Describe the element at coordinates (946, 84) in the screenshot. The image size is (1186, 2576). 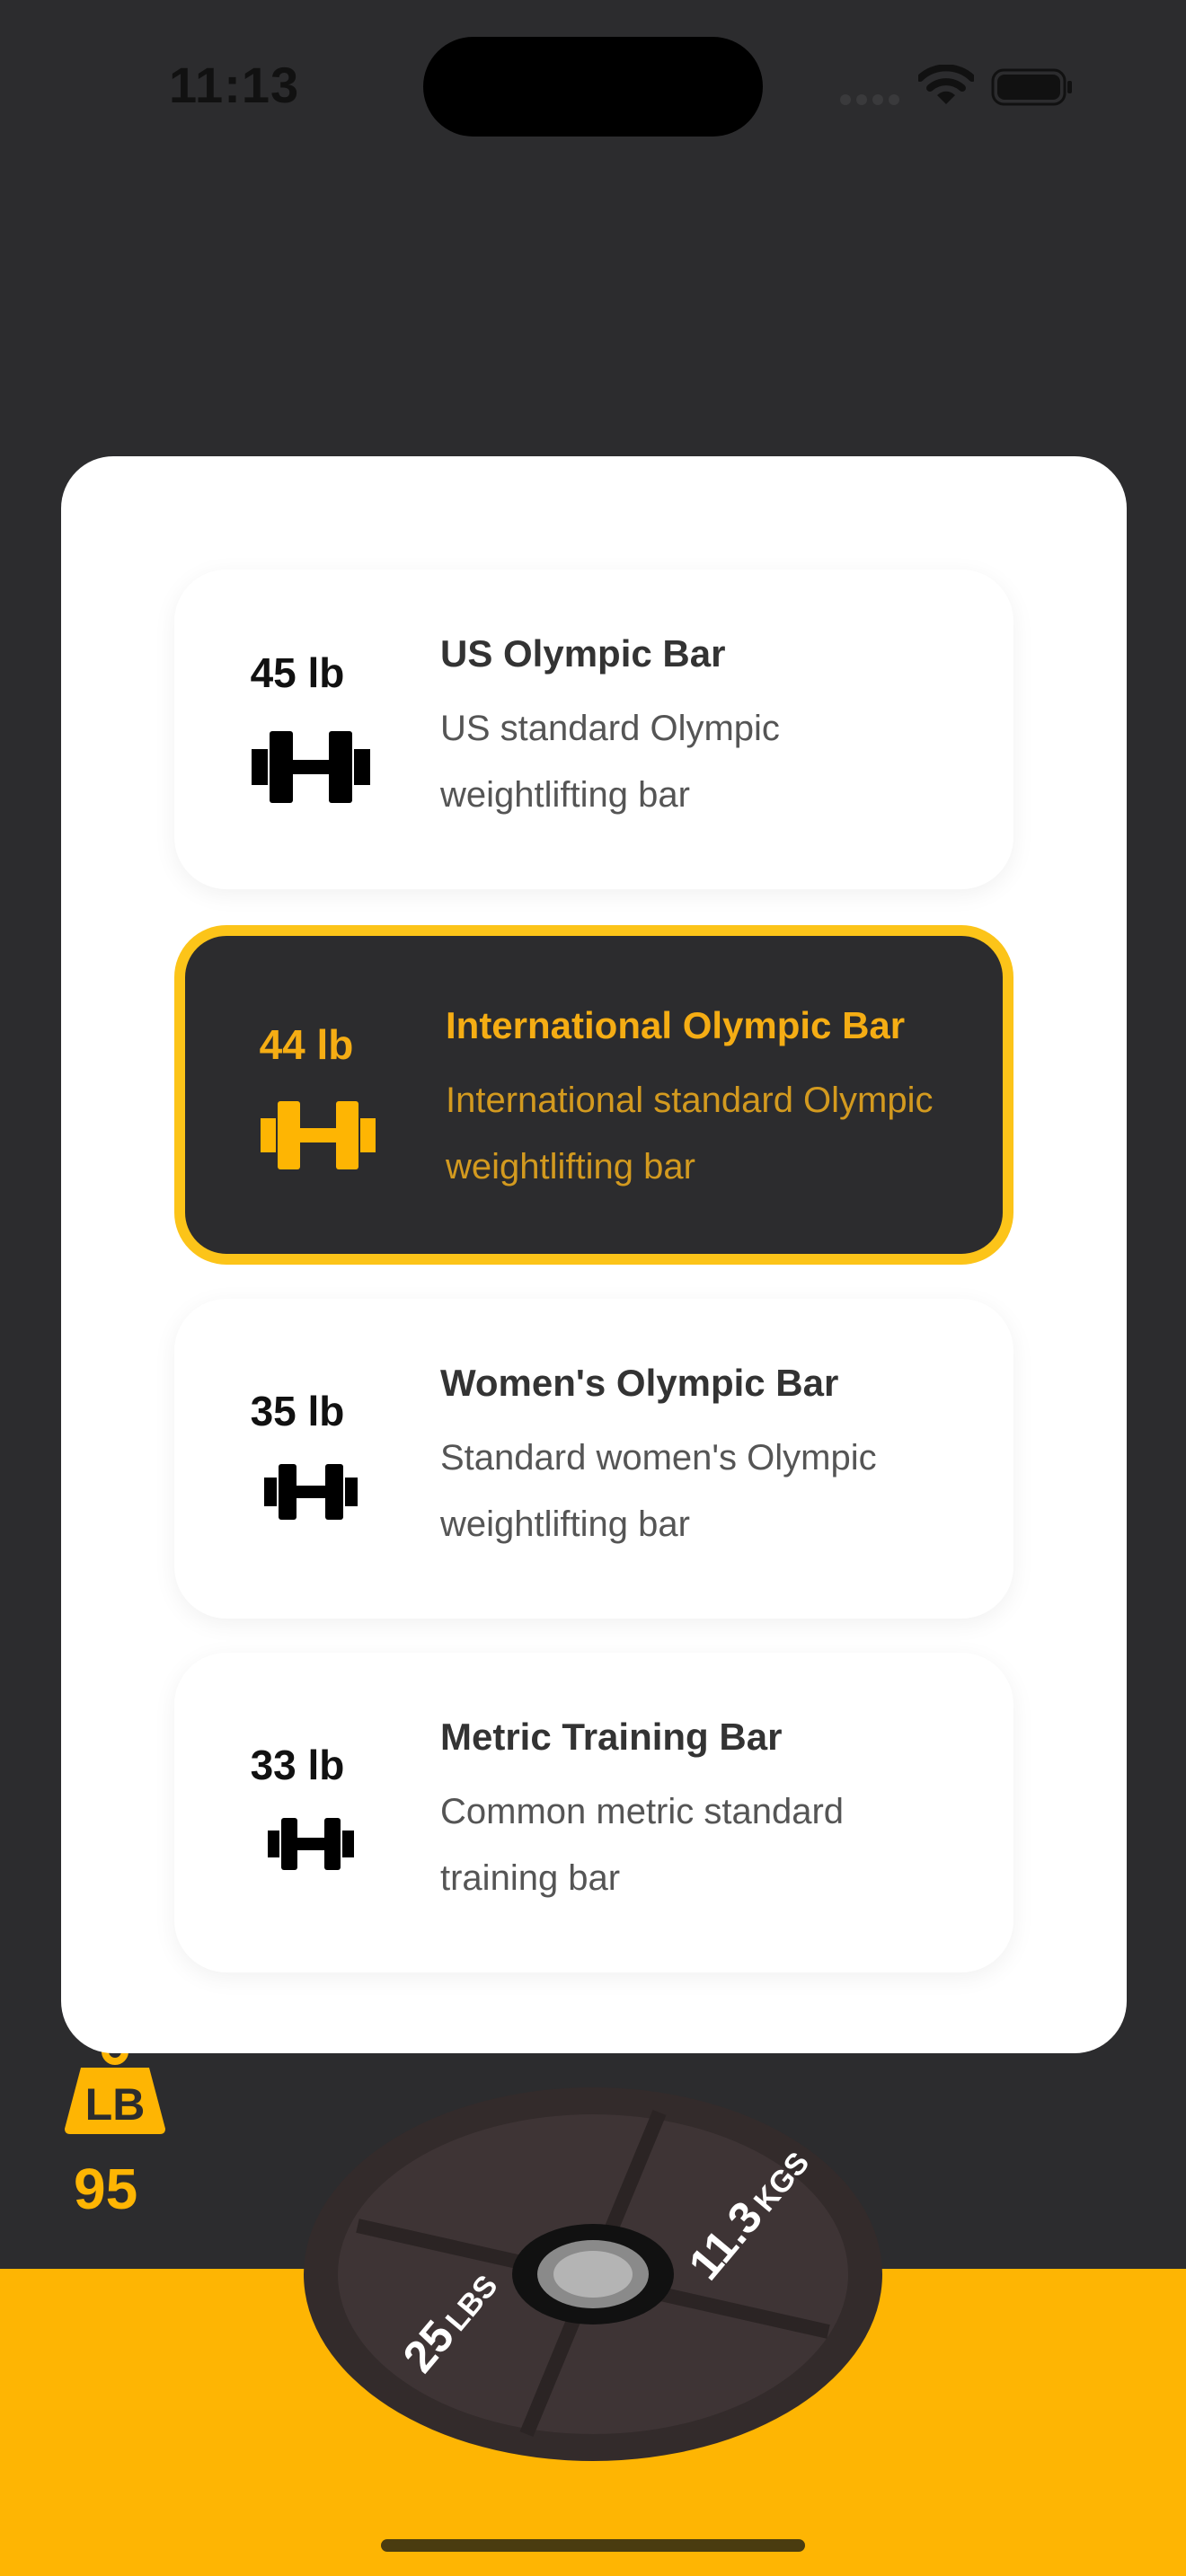
I see `wifi-icon` at that location.